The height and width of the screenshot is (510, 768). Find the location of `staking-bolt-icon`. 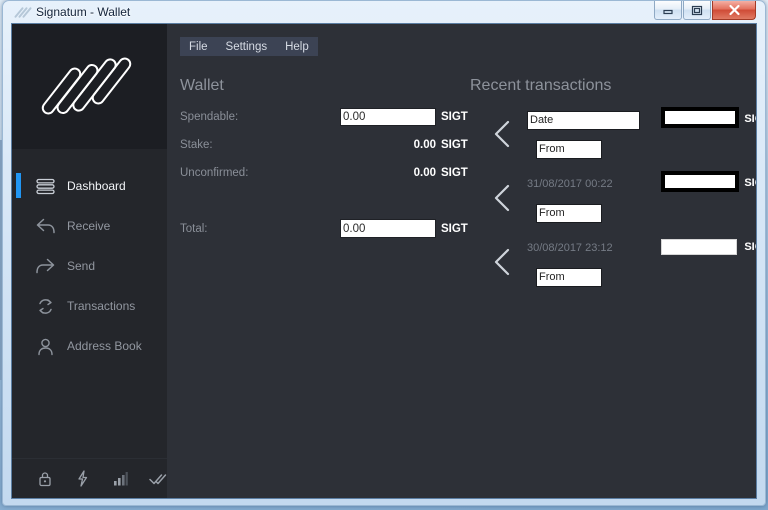

staking-bolt-icon is located at coordinates (83, 479).